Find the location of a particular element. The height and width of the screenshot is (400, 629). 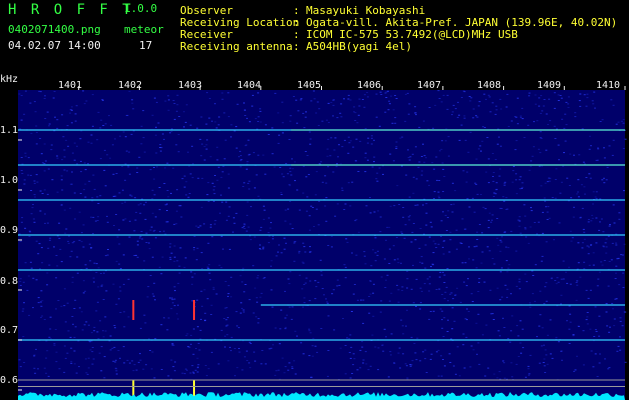

y-tick-label: 0.8 is located at coordinates (9, 281).